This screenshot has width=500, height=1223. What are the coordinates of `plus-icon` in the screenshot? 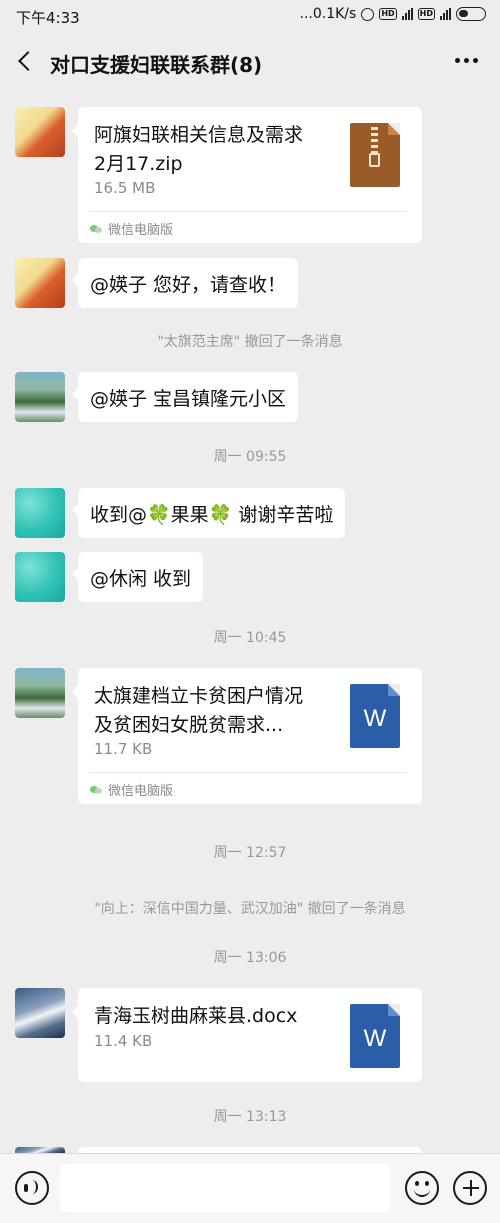 It's located at (470, 1188).